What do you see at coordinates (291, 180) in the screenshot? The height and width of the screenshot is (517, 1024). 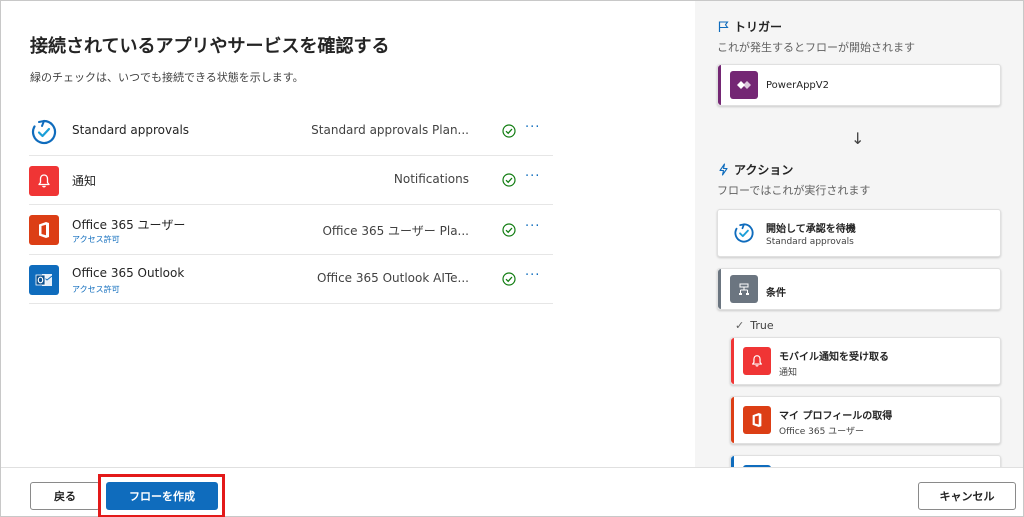 I see `connection-row: 通知 Notifications ···` at bounding box center [291, 180].